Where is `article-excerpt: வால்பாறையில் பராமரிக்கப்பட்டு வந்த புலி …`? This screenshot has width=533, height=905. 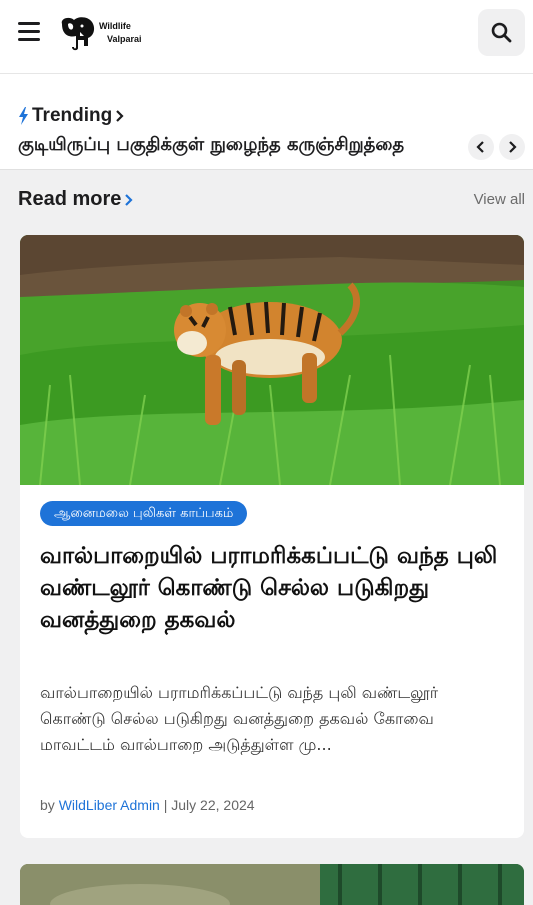
article-excerpt: வால்பாறையில் பராமரிக்கப்பட்டு வந்த புலி … is located at coordinates (239, 718).